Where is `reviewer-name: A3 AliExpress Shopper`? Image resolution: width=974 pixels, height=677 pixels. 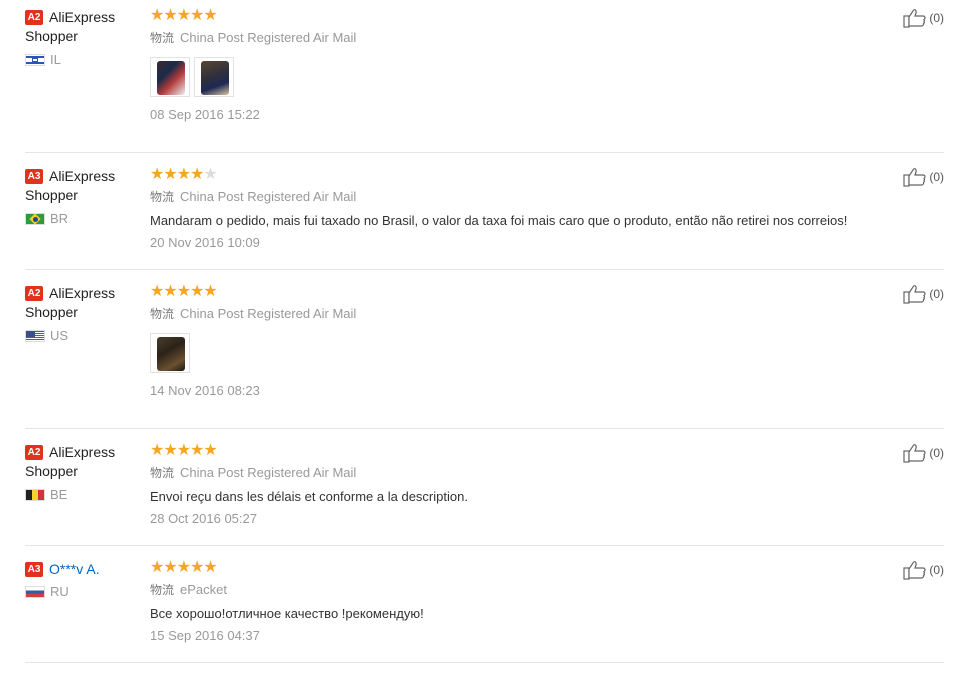
reviewer-name: A3 AliExpress Shopper is located at coordinates (70, 185).